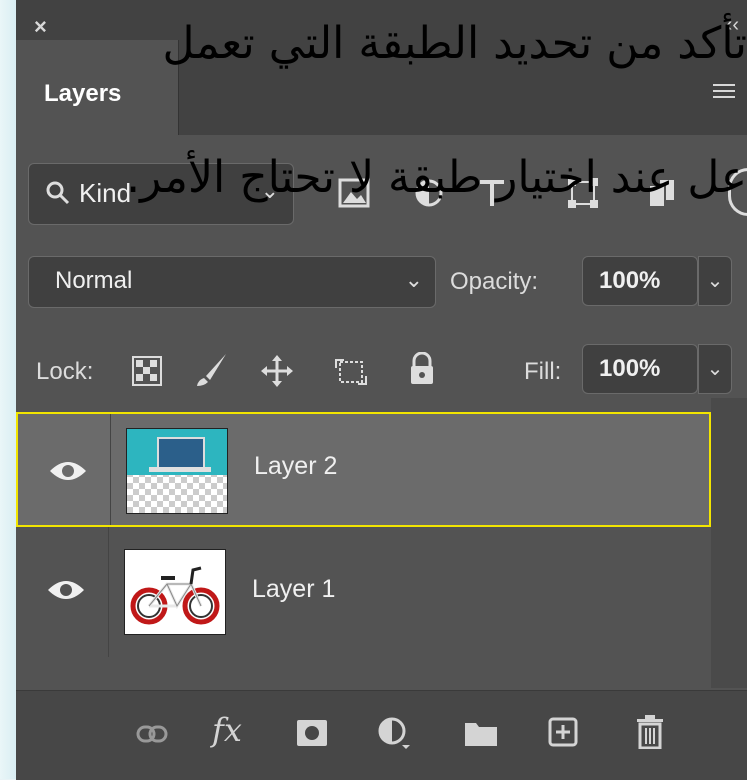 The height and width of the screenshot is (780, 747). Describe the element at coordinates (175, 595) in the screenshot. I see `bicycle-image` at that location.